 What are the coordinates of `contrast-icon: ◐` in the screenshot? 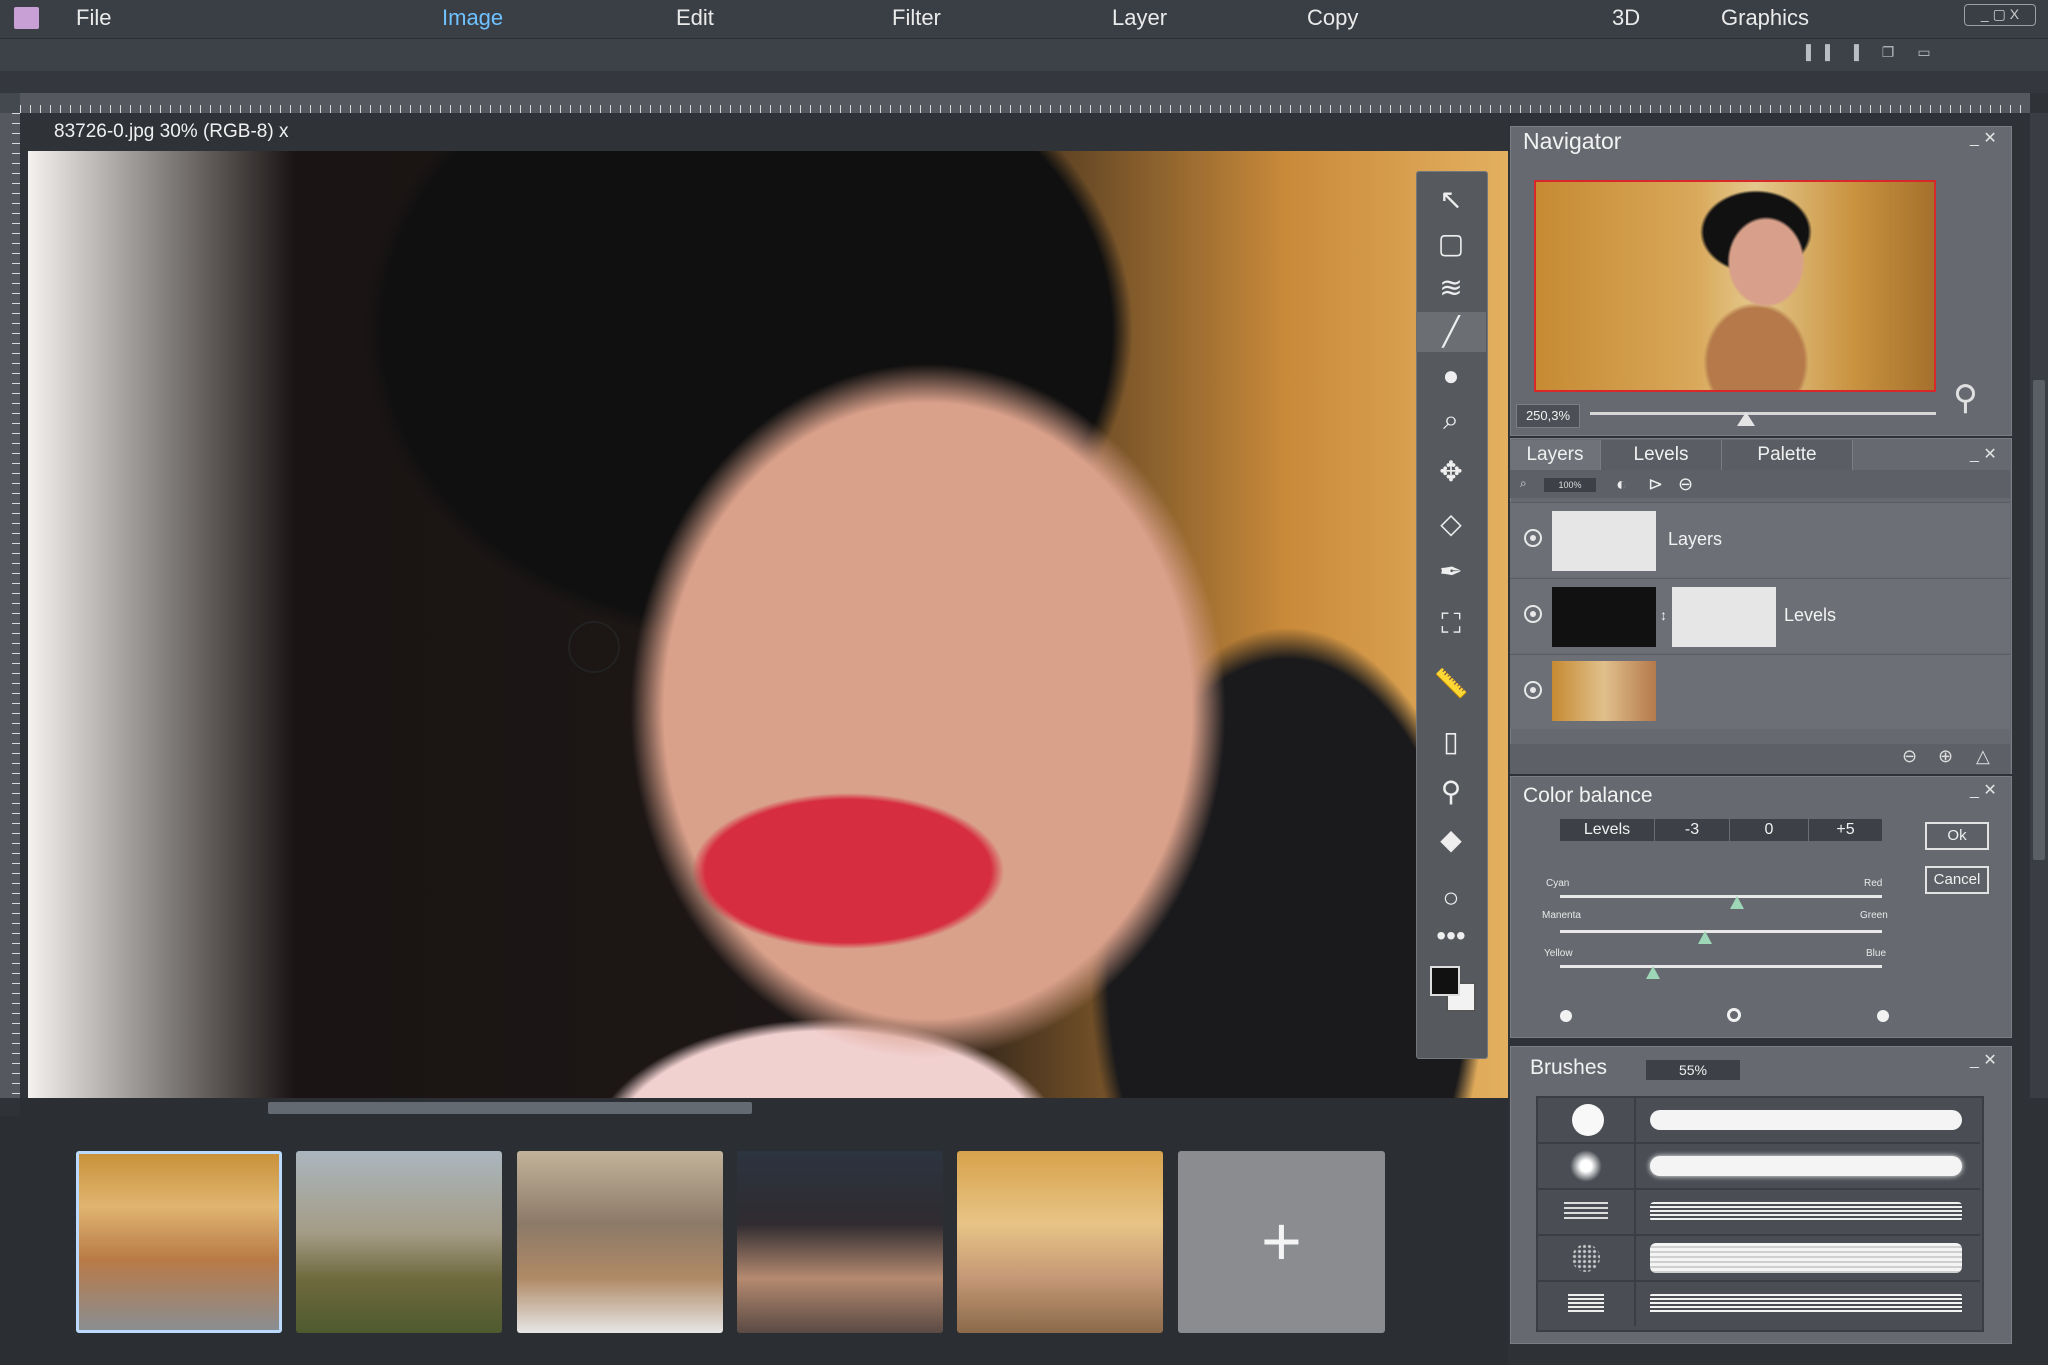 It's located at (1621, 484).